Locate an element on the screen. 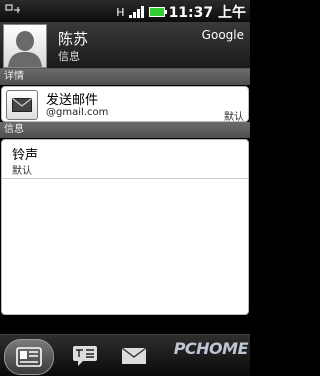  ringtone-row: 铃声 默认 is located at coordinates (125, 159).